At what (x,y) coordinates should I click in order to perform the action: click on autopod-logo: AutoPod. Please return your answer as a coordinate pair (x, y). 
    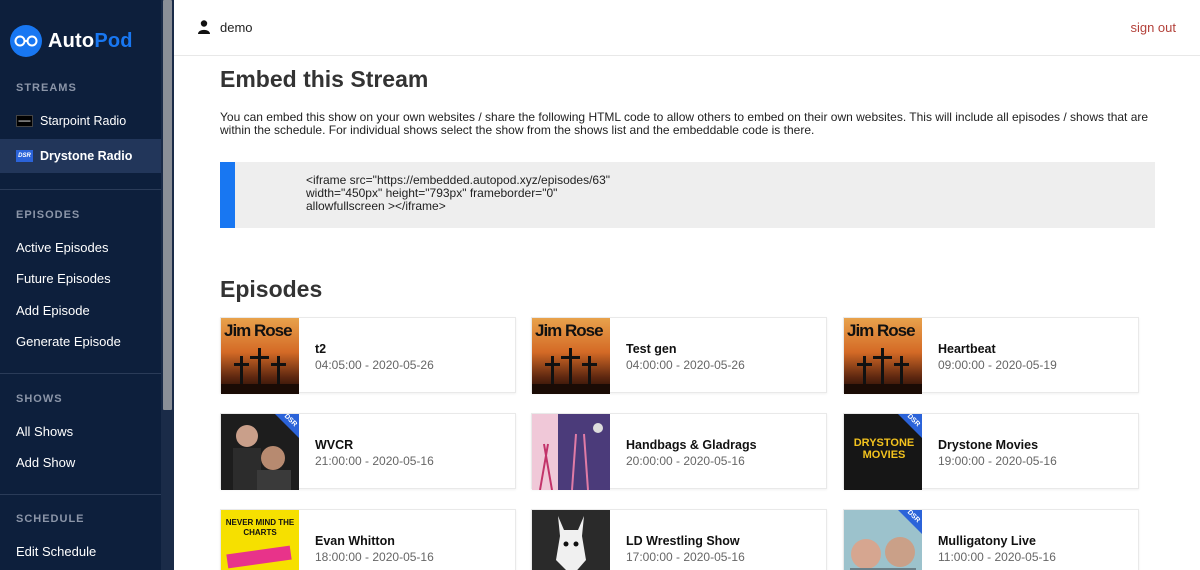
    Looking at the image, I should click on (71, 41).